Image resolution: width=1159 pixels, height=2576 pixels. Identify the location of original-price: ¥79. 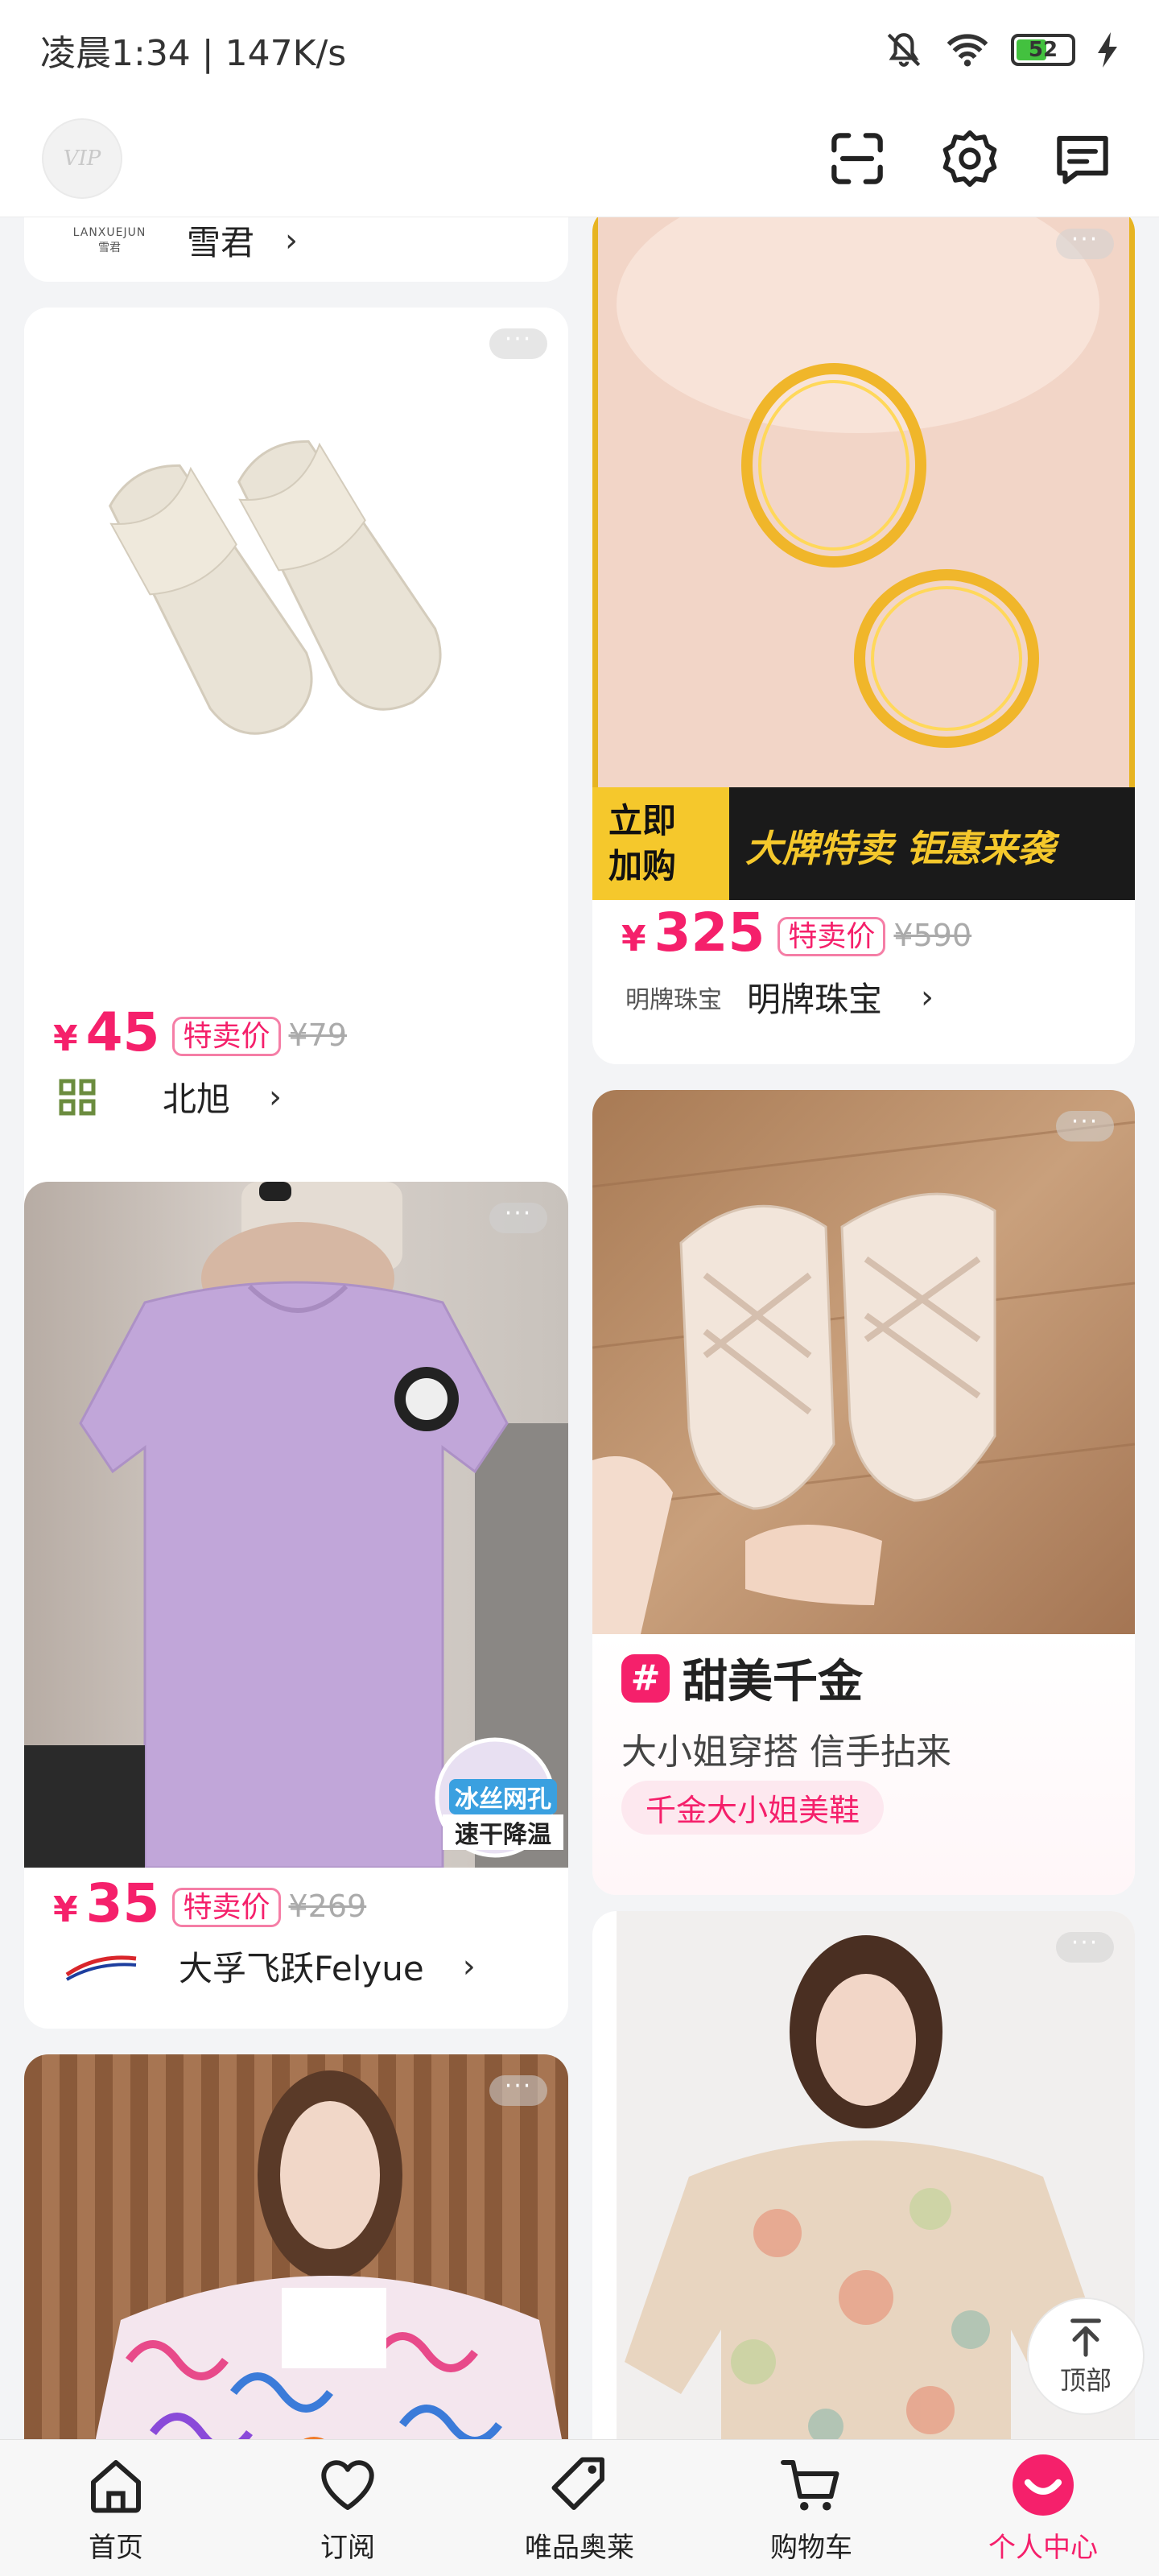
(318, 1035).